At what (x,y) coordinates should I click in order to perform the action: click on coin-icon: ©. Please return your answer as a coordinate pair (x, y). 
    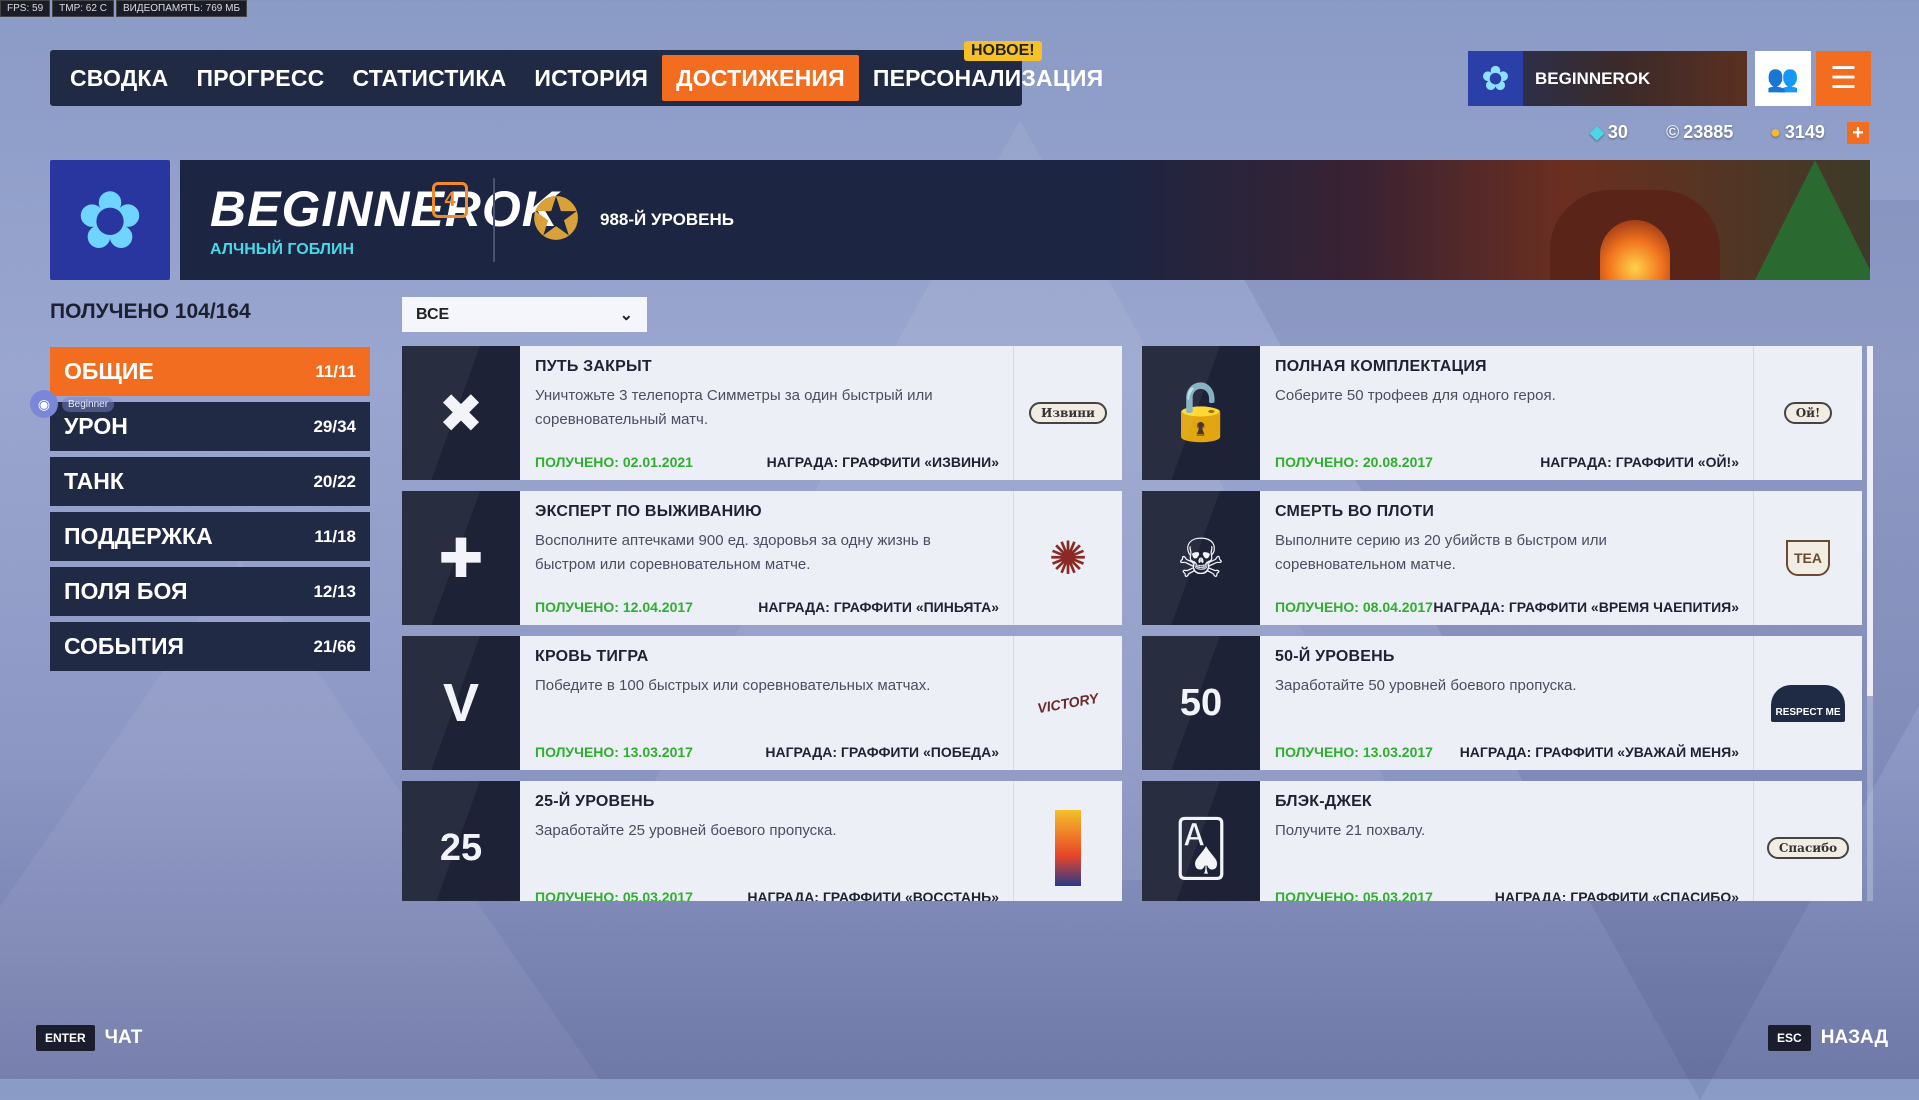
    Looking at the image, I should click on (1673, 132).